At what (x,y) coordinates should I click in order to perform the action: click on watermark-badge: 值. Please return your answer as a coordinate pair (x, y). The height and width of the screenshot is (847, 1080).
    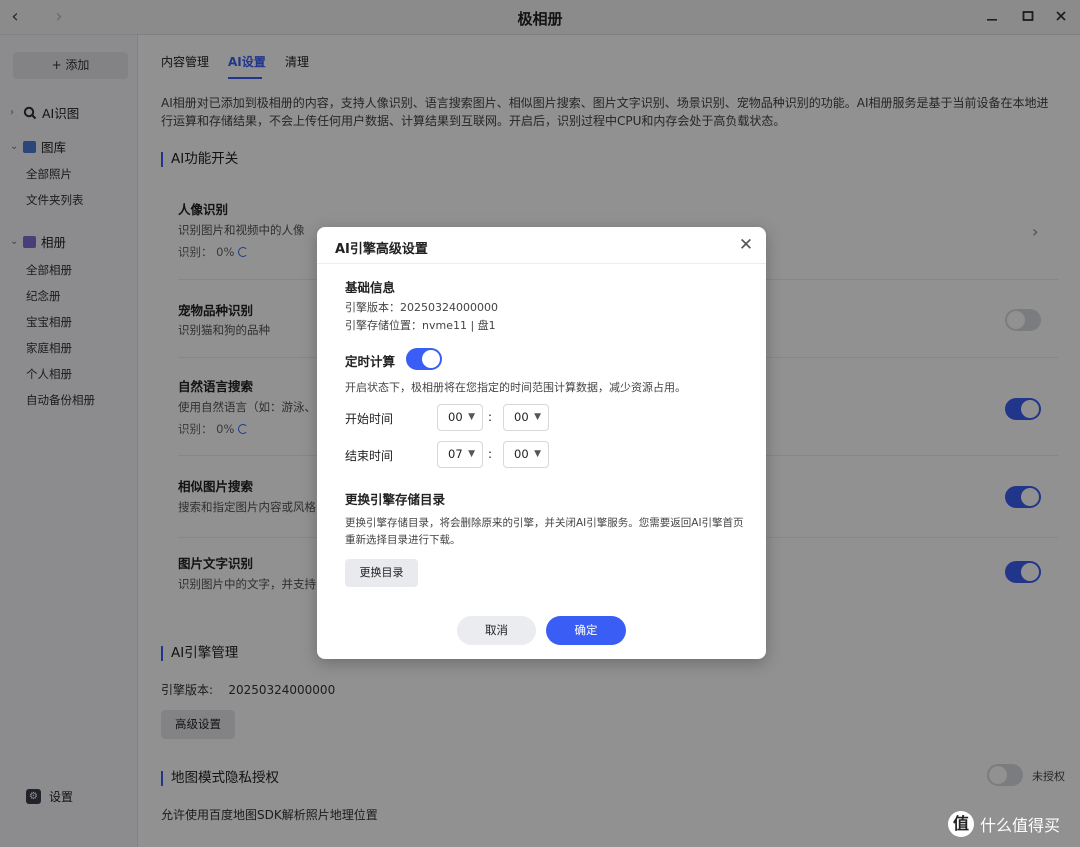
    Looking at the image, I should click on (961, 824).